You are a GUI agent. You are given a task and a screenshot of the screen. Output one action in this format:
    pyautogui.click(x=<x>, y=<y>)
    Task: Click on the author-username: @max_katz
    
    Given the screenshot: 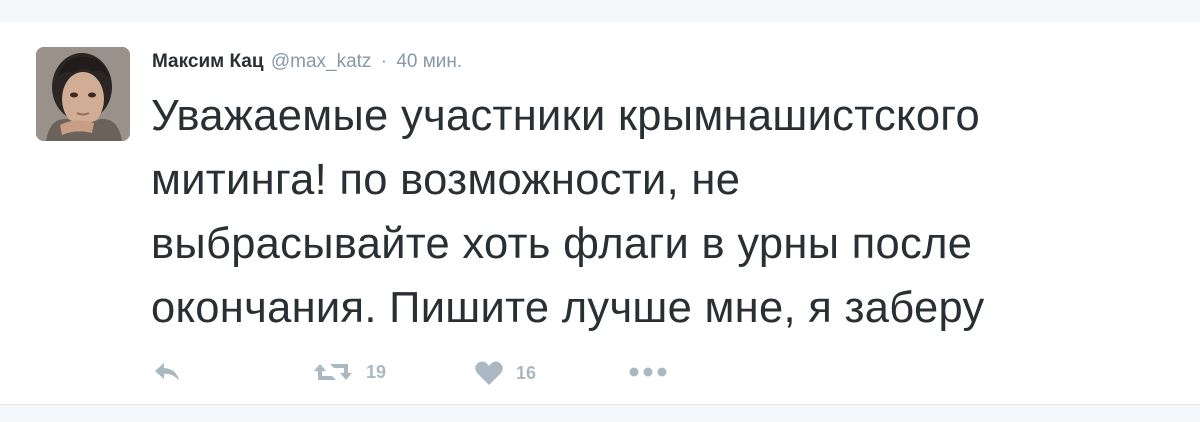 What is the action you would take?
    pyautogui.click(x=321, y=61)
    